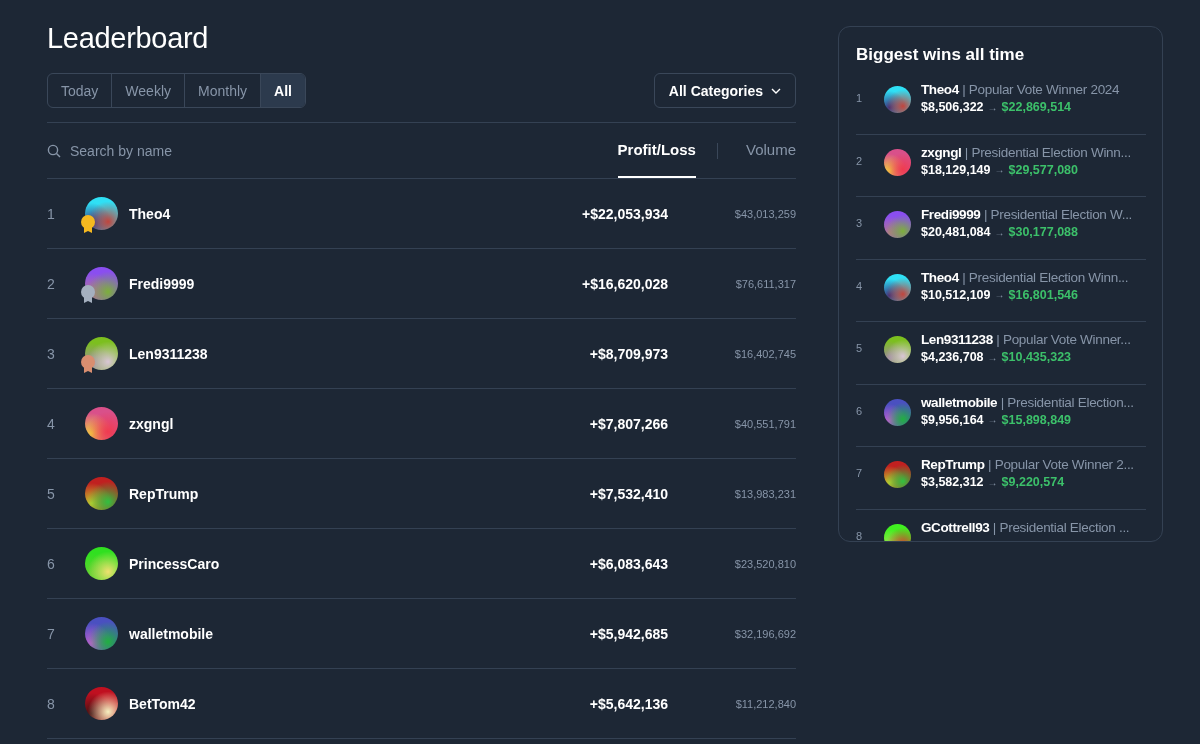  I want to click on profit-value: +$22,053,934, so click(624, 213).